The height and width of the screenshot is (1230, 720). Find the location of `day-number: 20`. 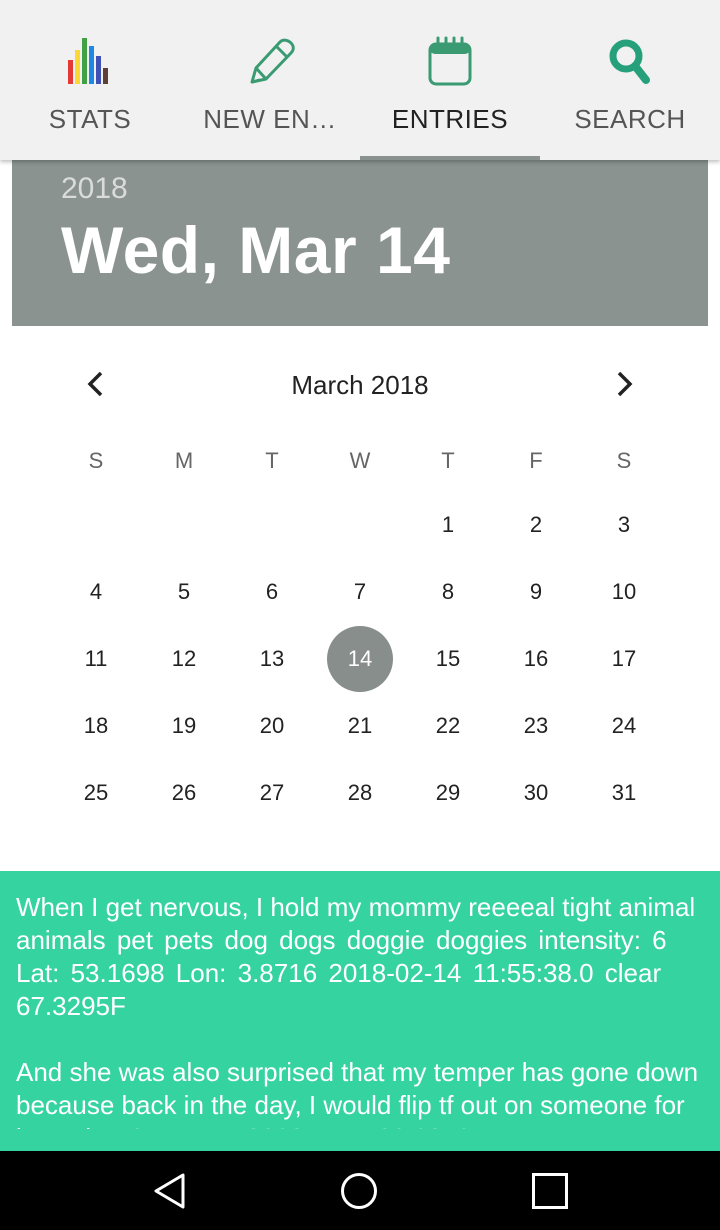

day-number: 20 is located at coordinates (272, 725).